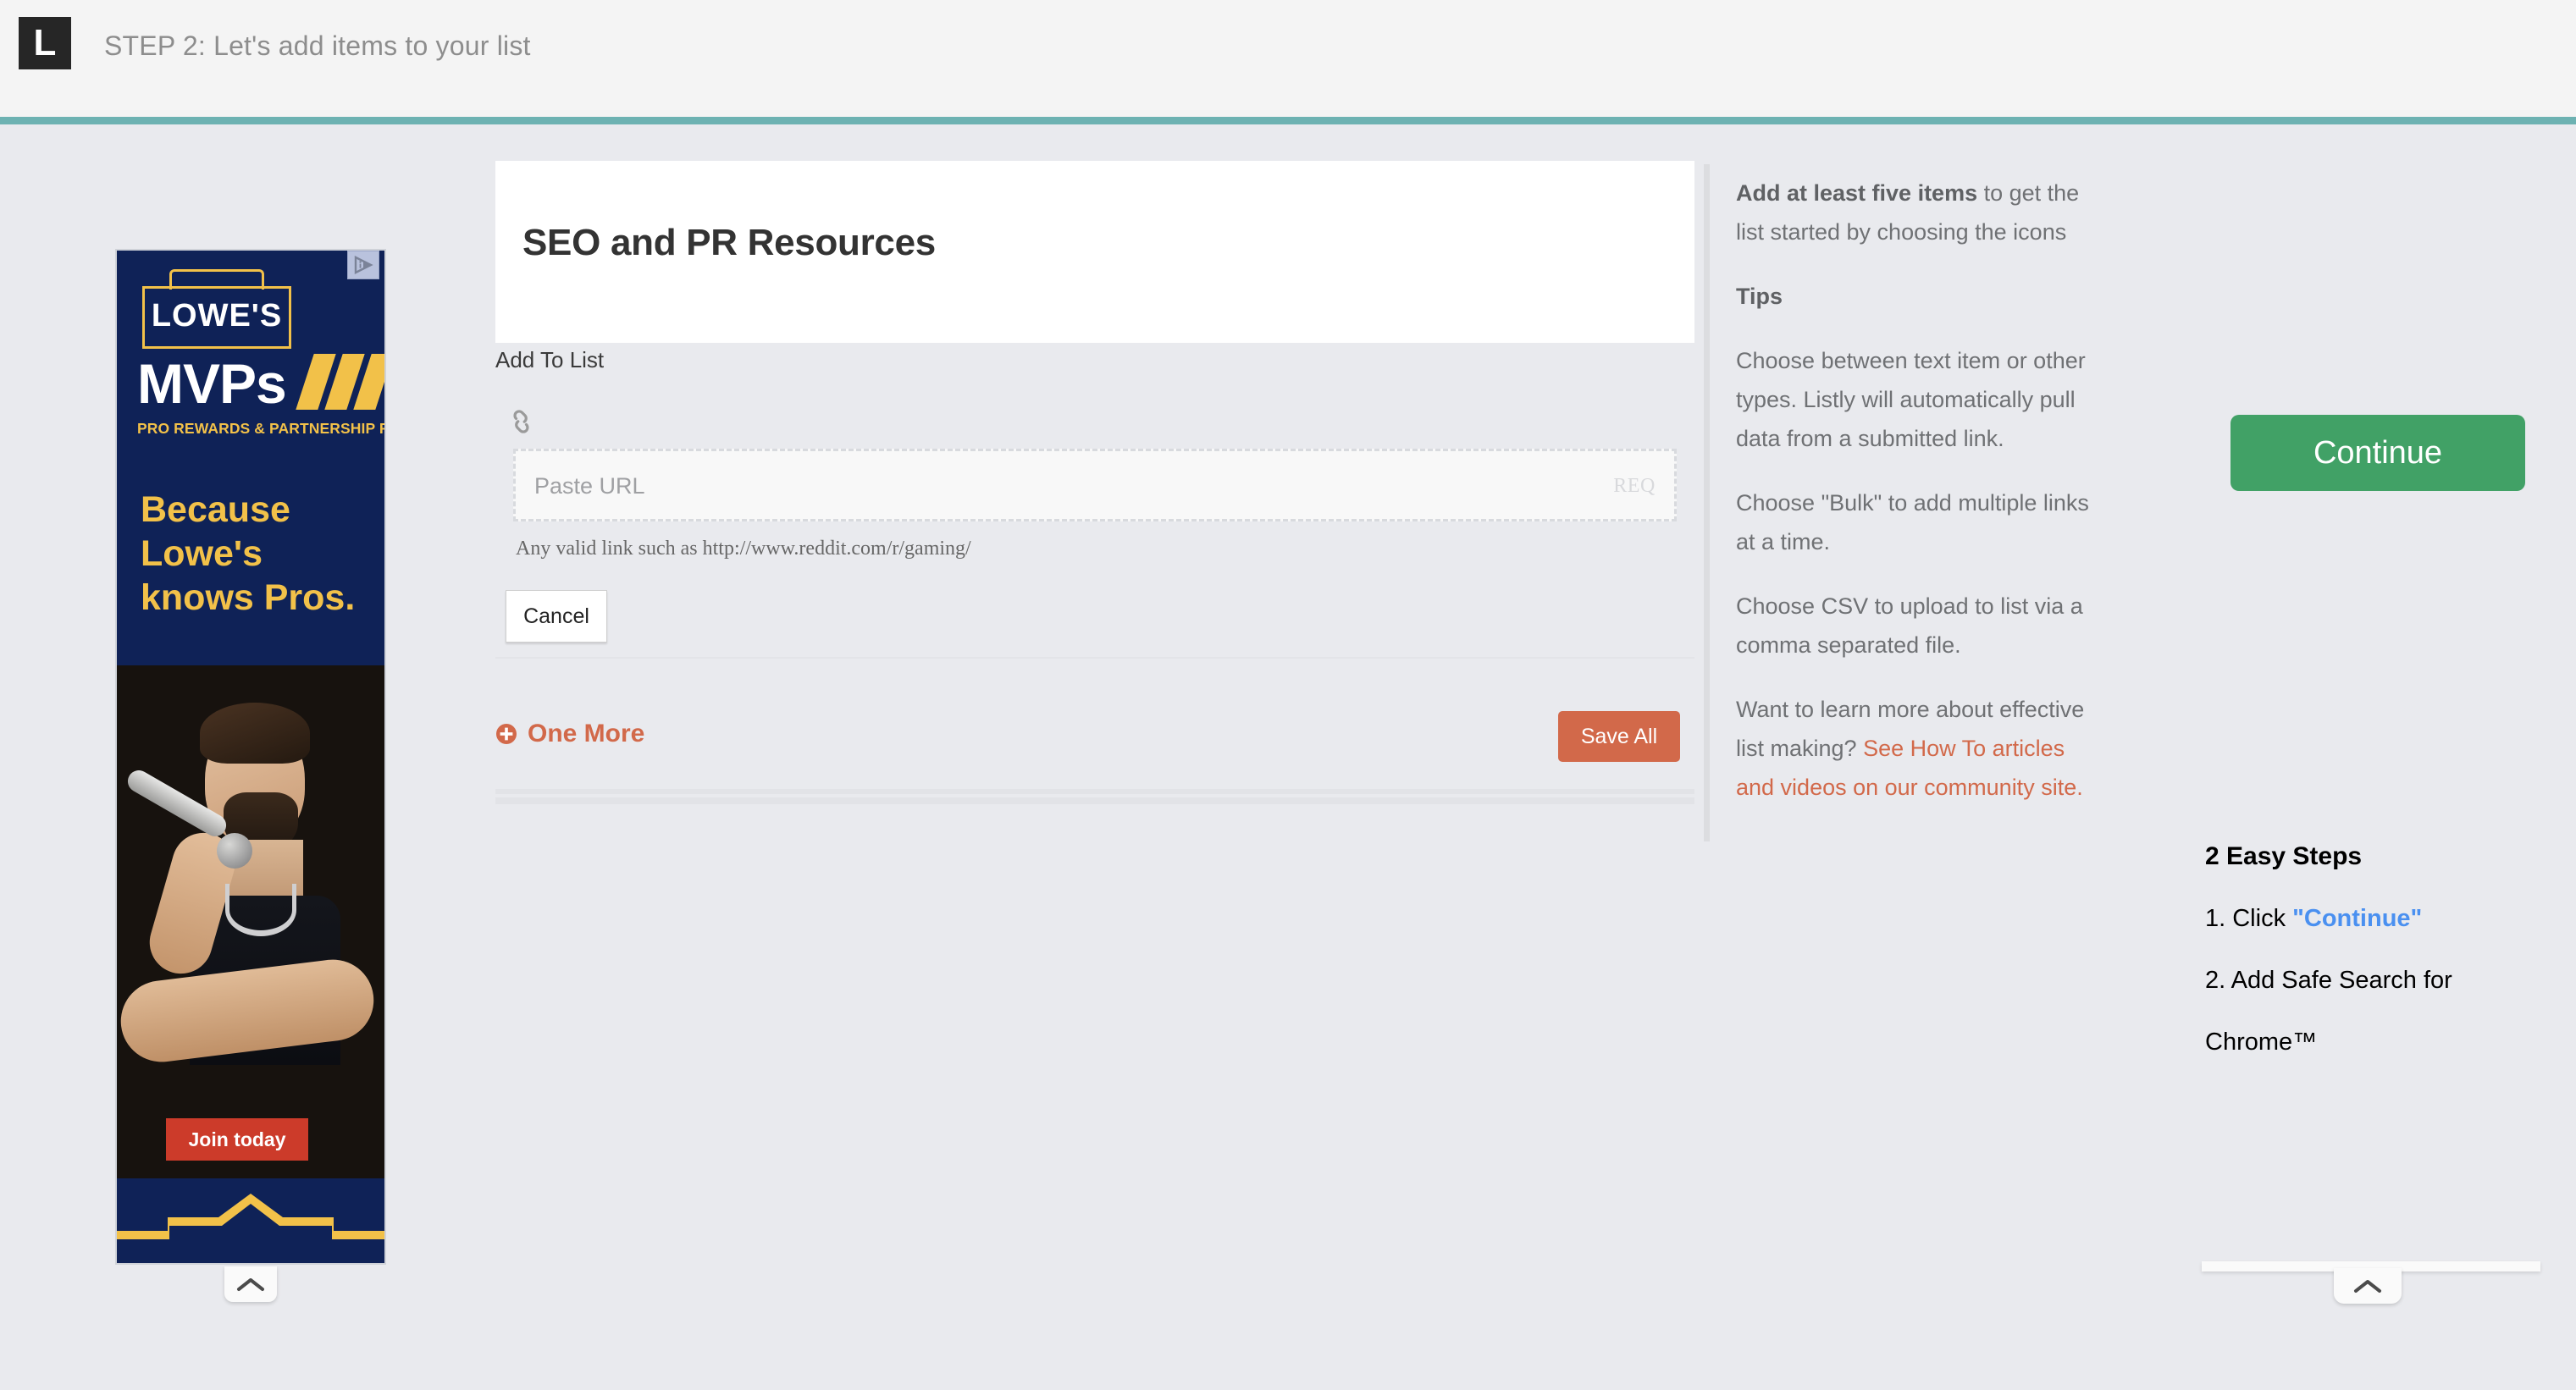 This screenshot has width=2576, height=1390. I want to click on one-more-button: One More, so click(569, 734).